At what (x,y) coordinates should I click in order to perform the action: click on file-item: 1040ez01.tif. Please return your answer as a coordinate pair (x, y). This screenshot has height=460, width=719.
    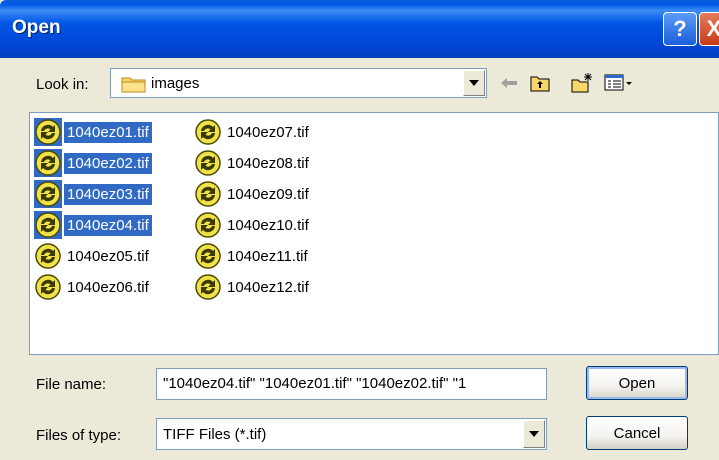
    Looking at the image, I should click on (93, 132).